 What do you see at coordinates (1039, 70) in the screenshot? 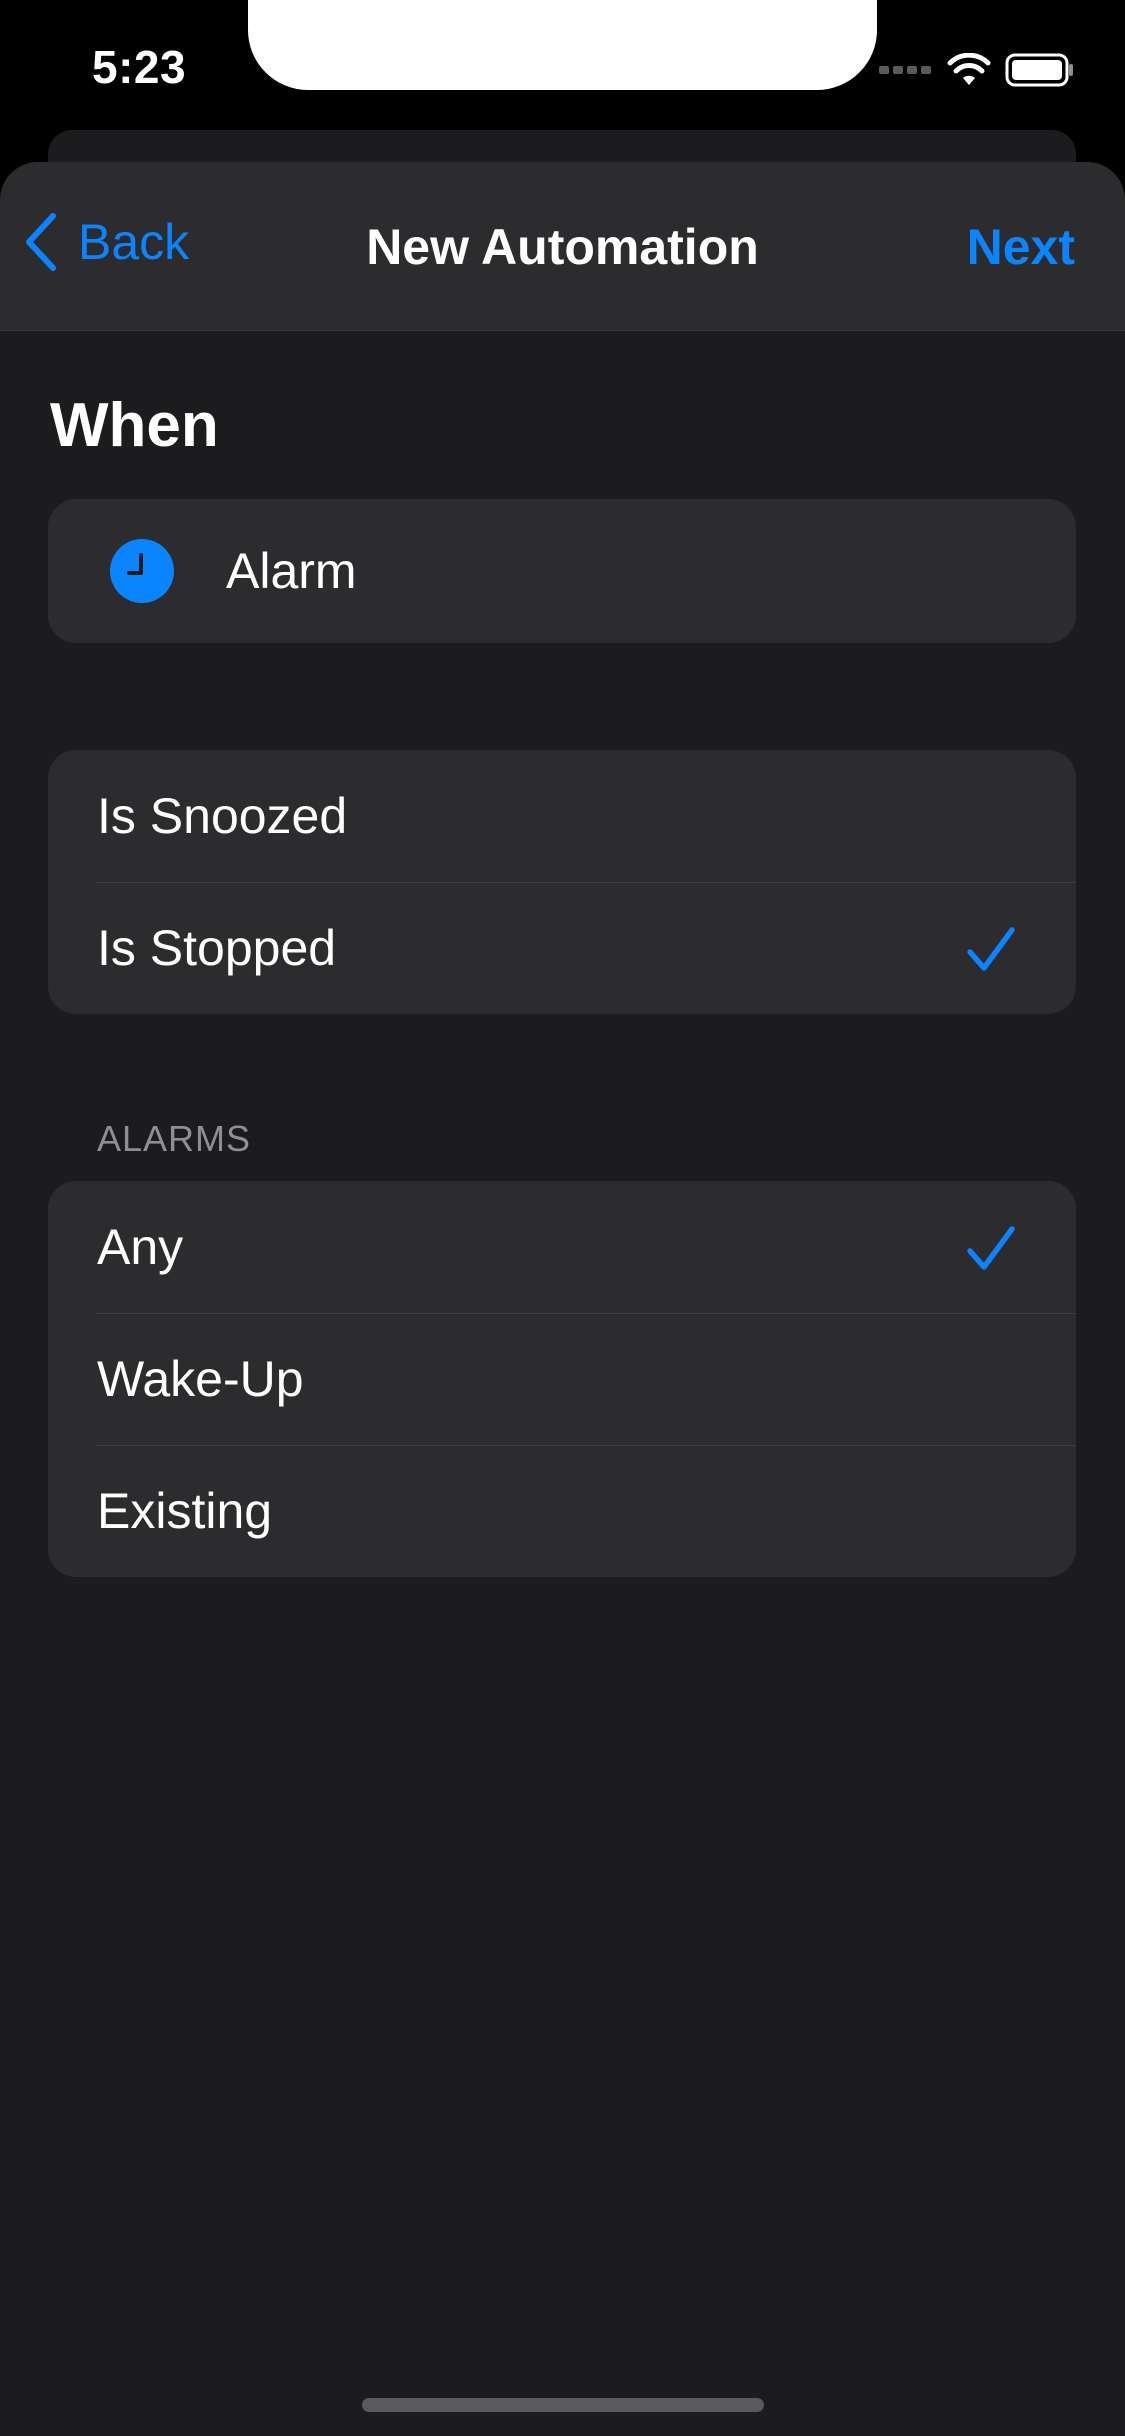
I see `battery-icon` at bounding box center [1039, 70].